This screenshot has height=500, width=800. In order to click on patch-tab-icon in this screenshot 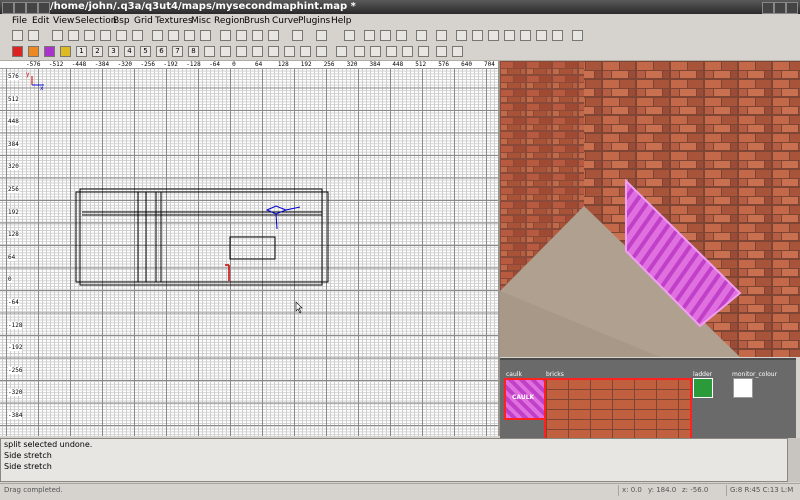, I will do `click(457, 51)`.